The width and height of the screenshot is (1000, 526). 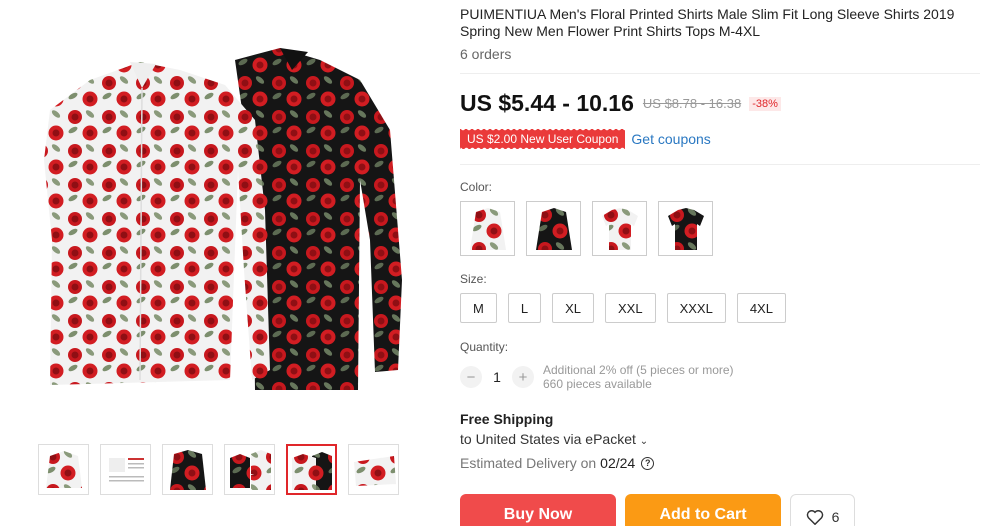 I want to click on quantity-label: Quantity:, so click(x=484, y=347).